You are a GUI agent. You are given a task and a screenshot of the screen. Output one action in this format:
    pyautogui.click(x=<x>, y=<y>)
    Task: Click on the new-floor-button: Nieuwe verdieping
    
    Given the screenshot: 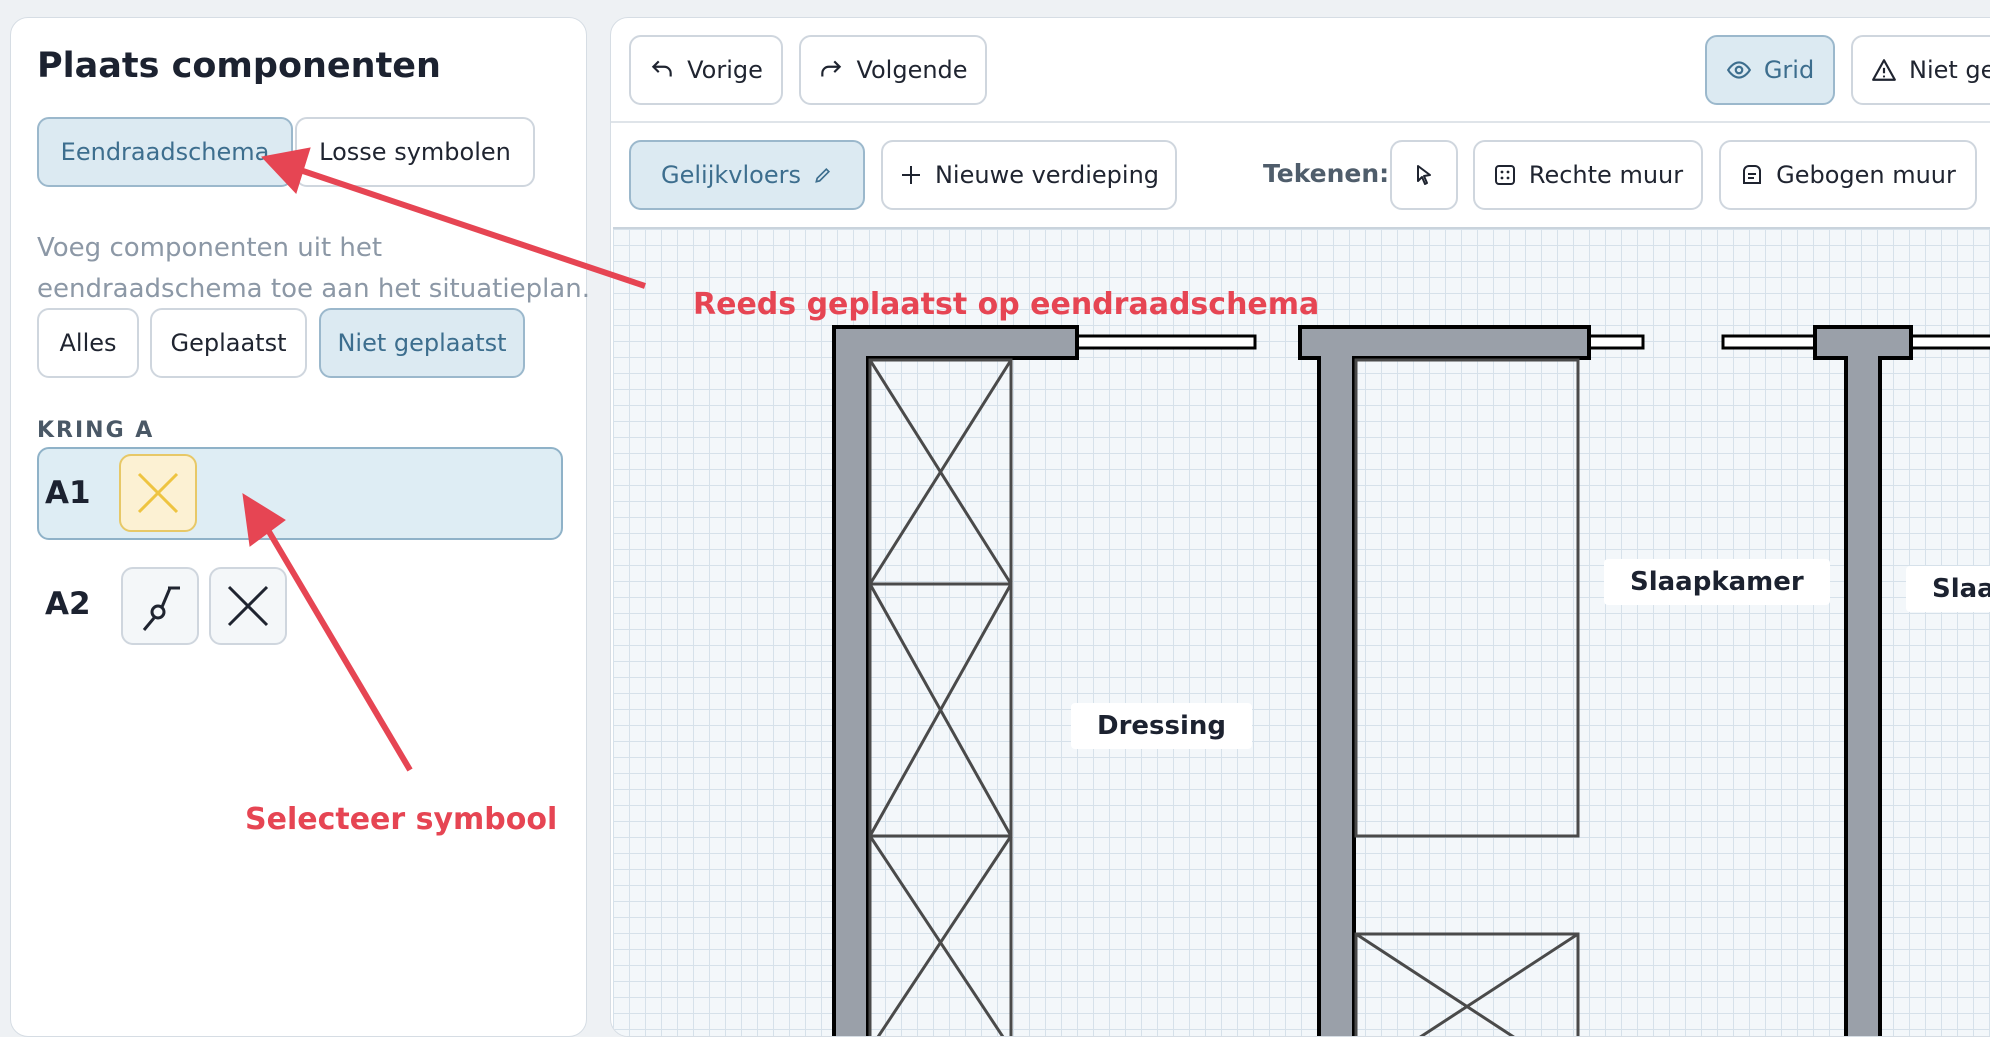 What is the action you would take?
    pyautogui.click(x=1029, y=175)
    